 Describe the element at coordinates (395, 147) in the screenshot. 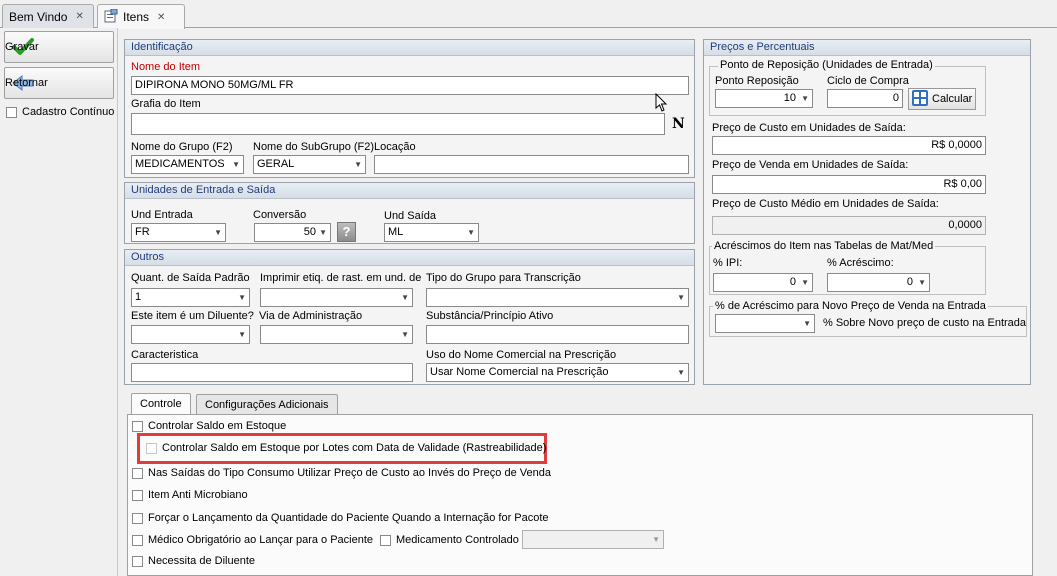

I see `locacao-label: Locação` at that location.